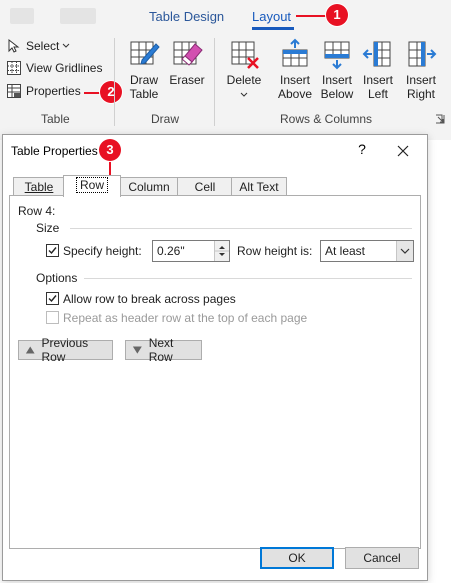 The image size is (451, 583). I want to click on tab-alt-text: Alt Text, so click(259, 186).